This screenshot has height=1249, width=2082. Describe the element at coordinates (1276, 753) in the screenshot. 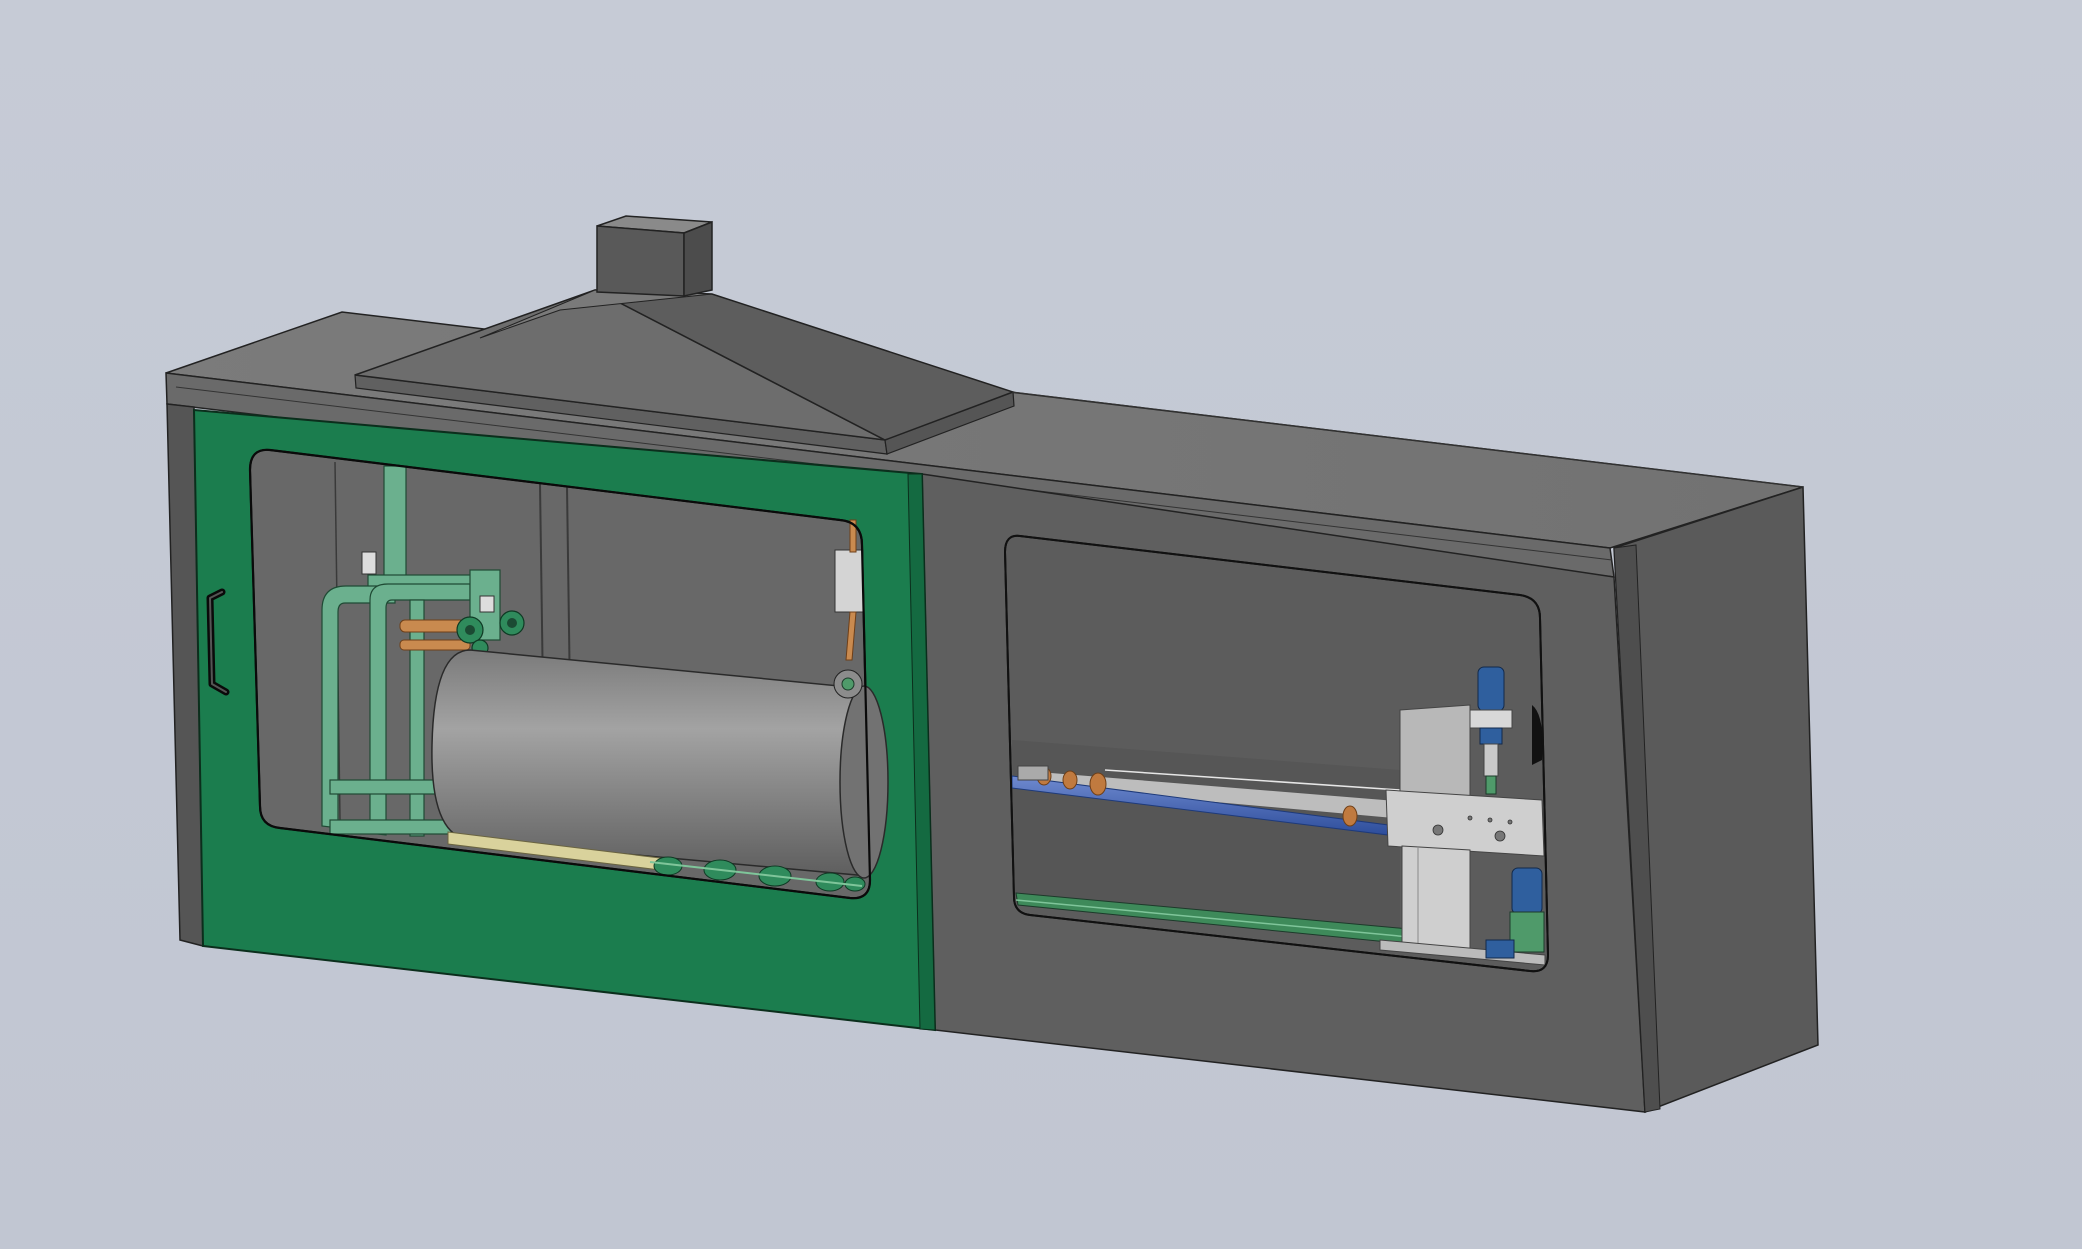

I see `right-inspection-window` at that location.